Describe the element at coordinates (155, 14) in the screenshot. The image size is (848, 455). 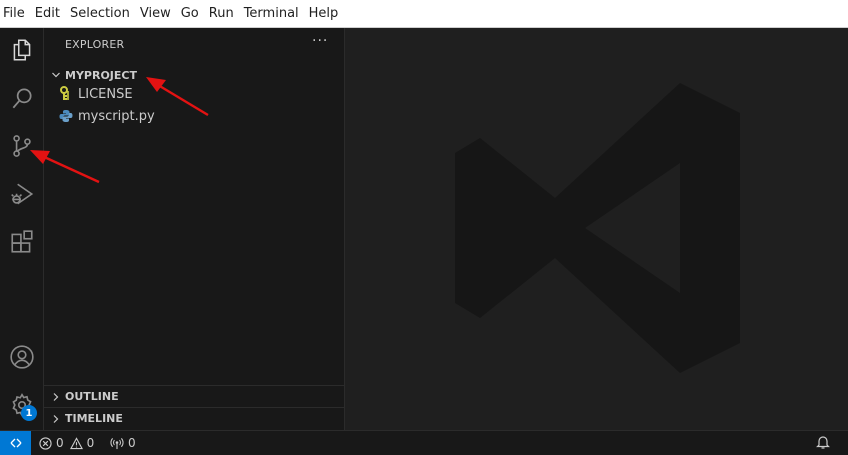
I see `menu-view: View` at that location.